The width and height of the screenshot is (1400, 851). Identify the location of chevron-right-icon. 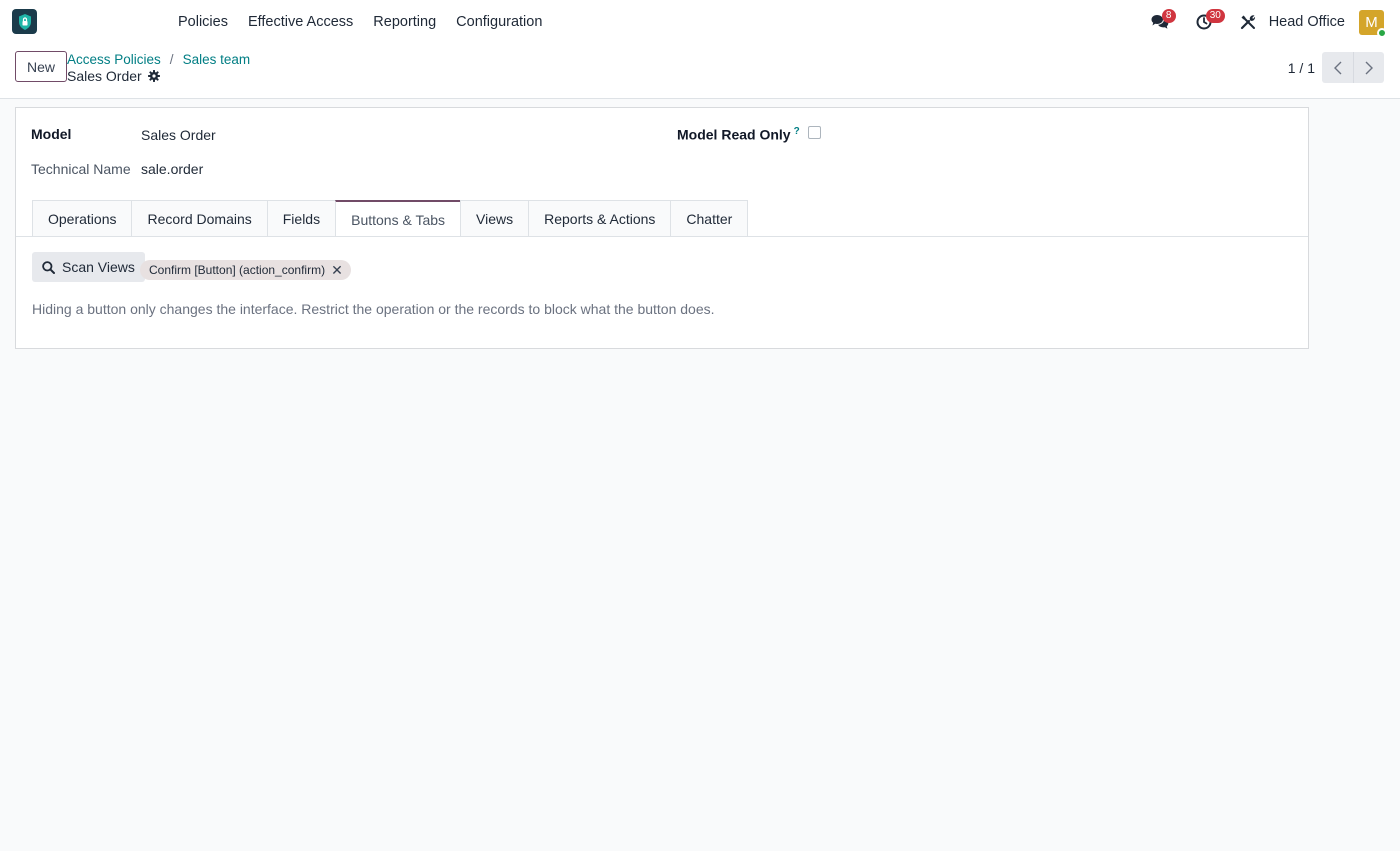
(1369, 67).